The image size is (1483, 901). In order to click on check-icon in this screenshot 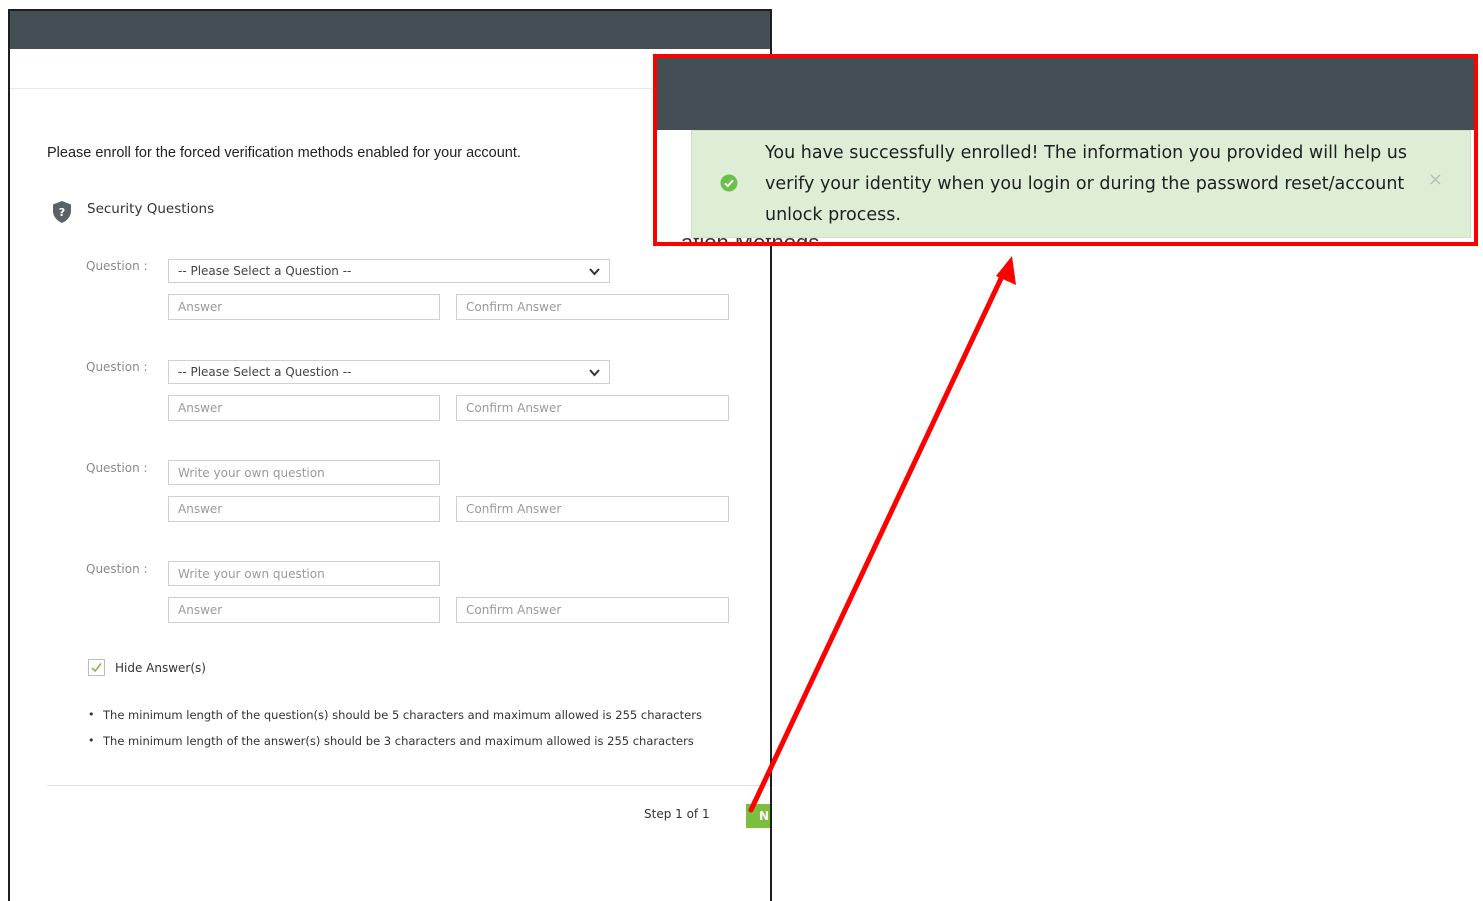, I will do `click(96, 668)`.